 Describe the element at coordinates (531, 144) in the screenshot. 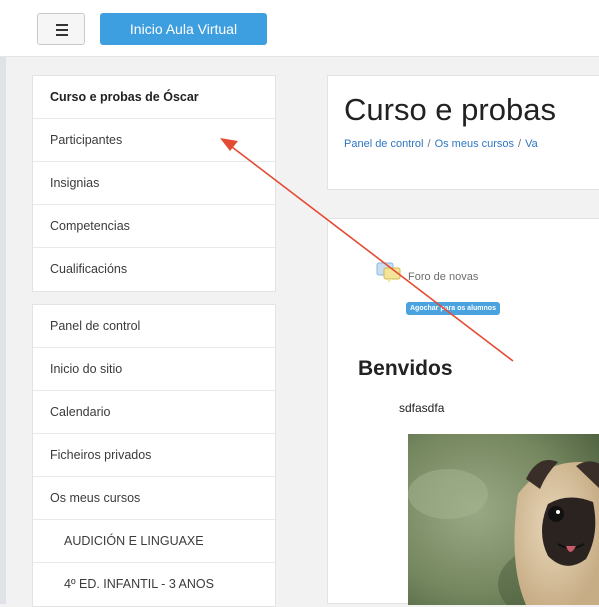

I see `breadcrumb-current: Va` at that location.